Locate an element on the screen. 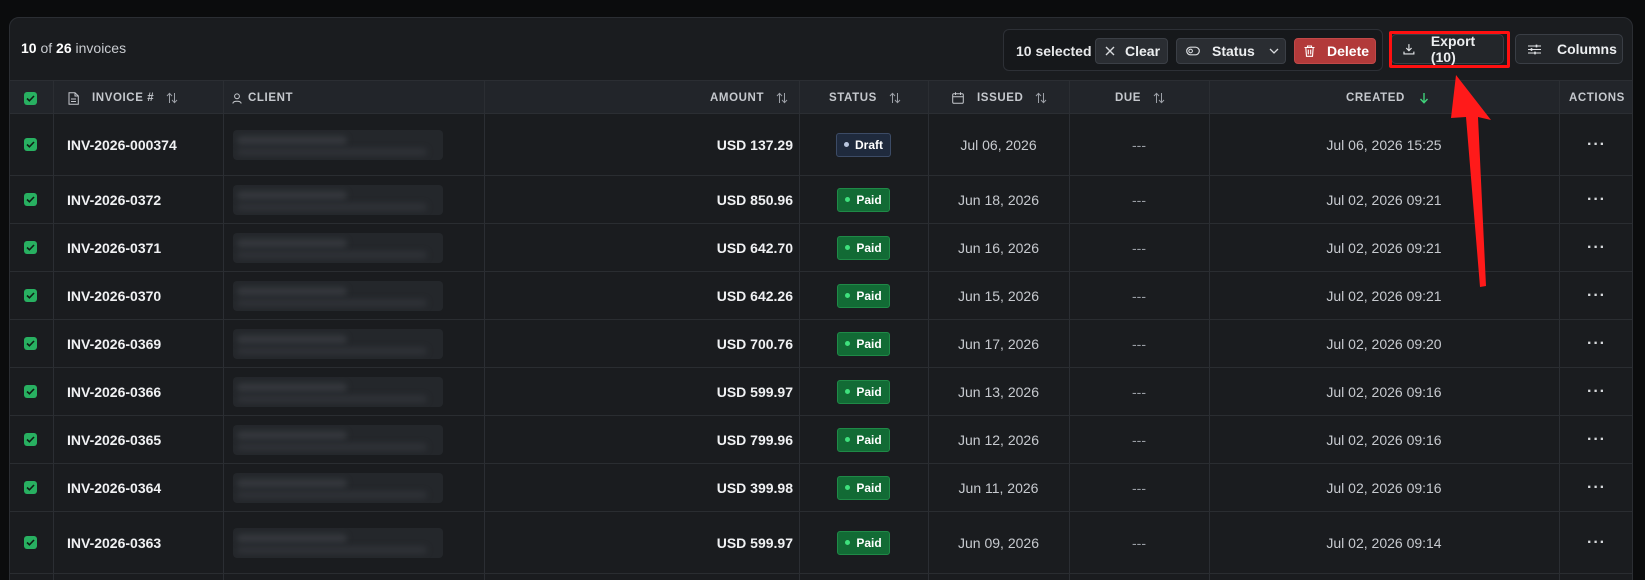 The width and height of the screenshot is (1645, 580). select-all-checkbox is located at coordinates (30, 98).